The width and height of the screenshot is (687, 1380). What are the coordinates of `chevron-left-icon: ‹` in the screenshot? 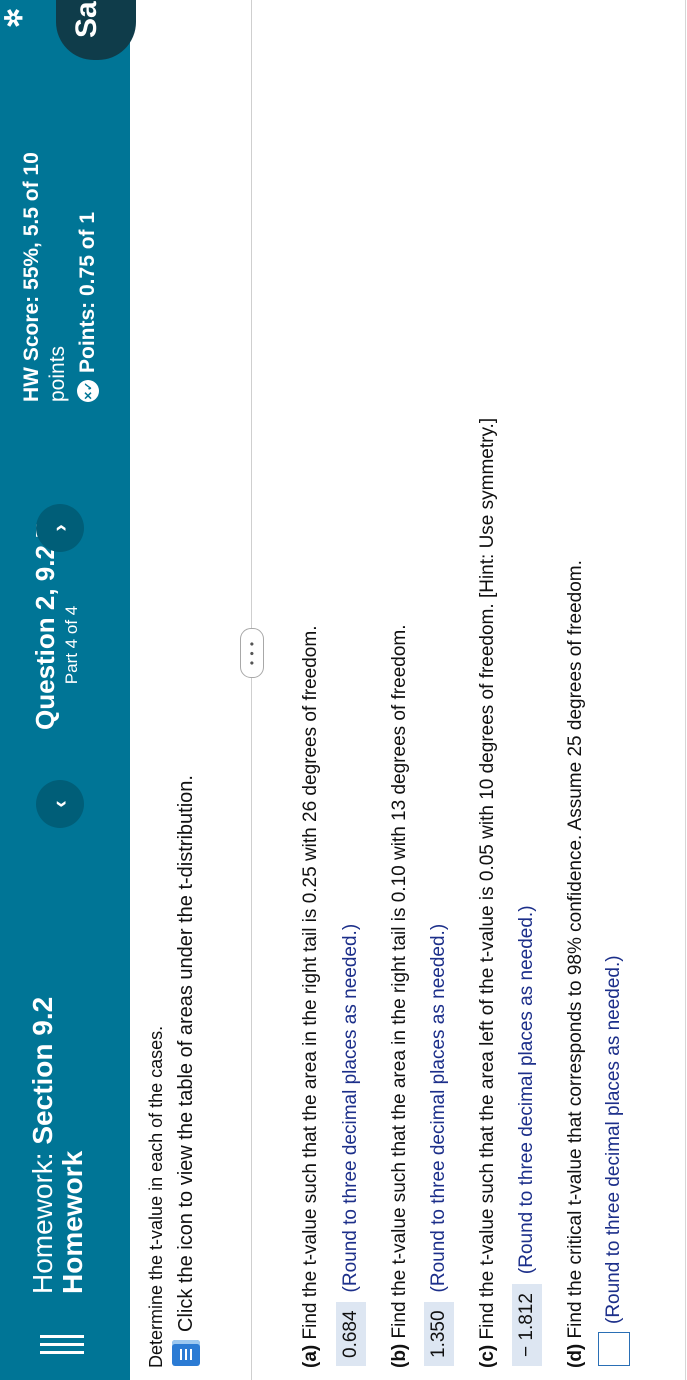 It's located at (59, 804).